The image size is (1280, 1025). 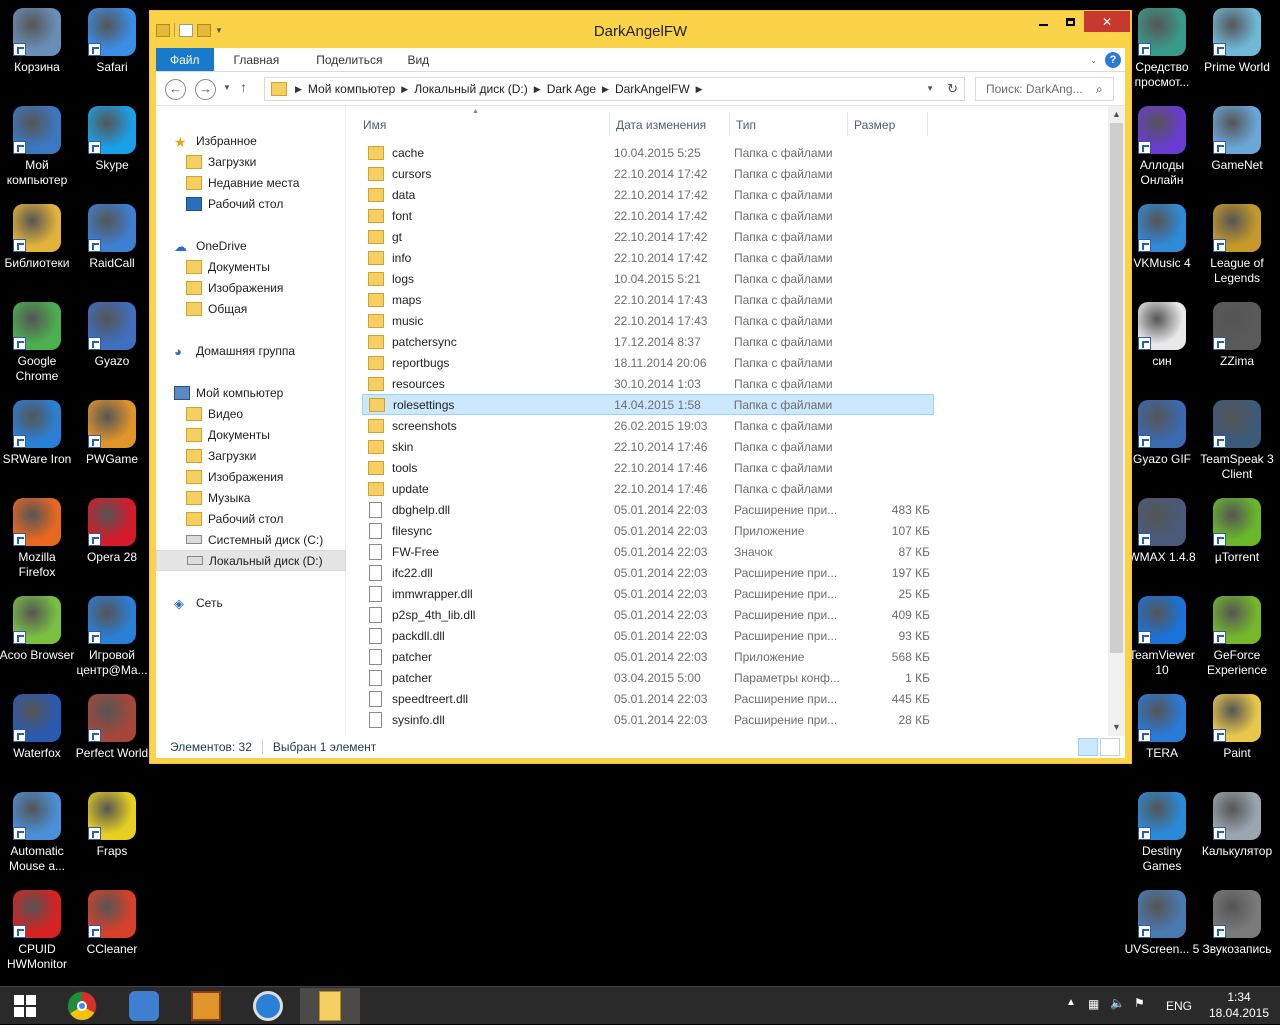 What do you see at coordinates (1237, 635) in the screenshot?
I see `desktop-icon: GeForce Experience` at bounding box center [1237, 635].